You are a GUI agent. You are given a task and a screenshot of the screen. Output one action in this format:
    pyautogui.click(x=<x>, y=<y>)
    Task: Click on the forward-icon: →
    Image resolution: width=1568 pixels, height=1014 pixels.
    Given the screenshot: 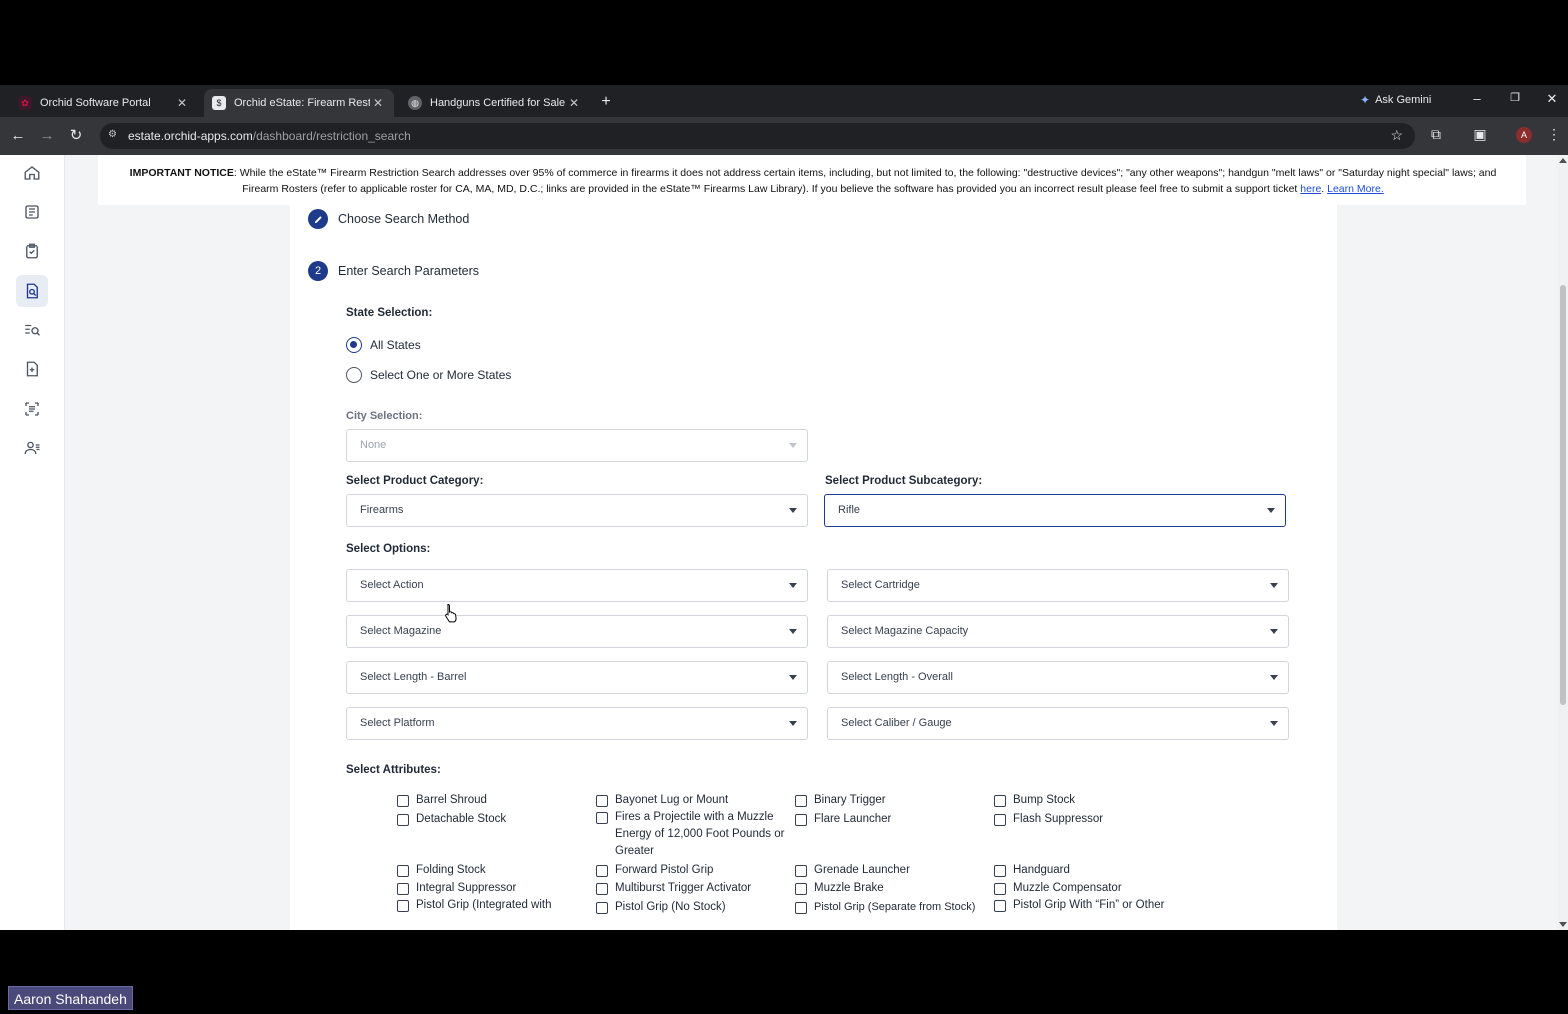 What is the action you would take?
    pyautogui.click(x=47, y=136)
    